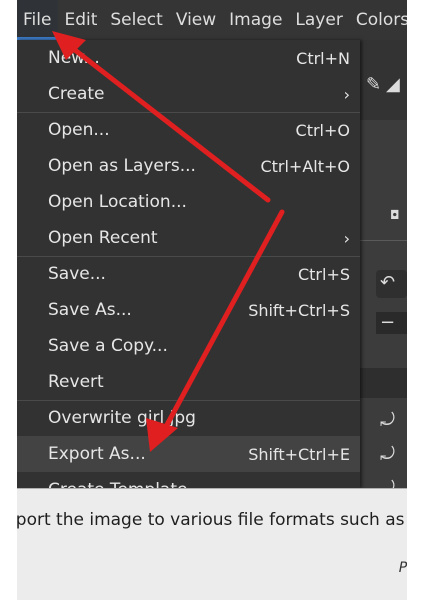  Describe the element at coordinates (76, 382) in the screenshot. I see `menu-item-label: Revert` at that location.